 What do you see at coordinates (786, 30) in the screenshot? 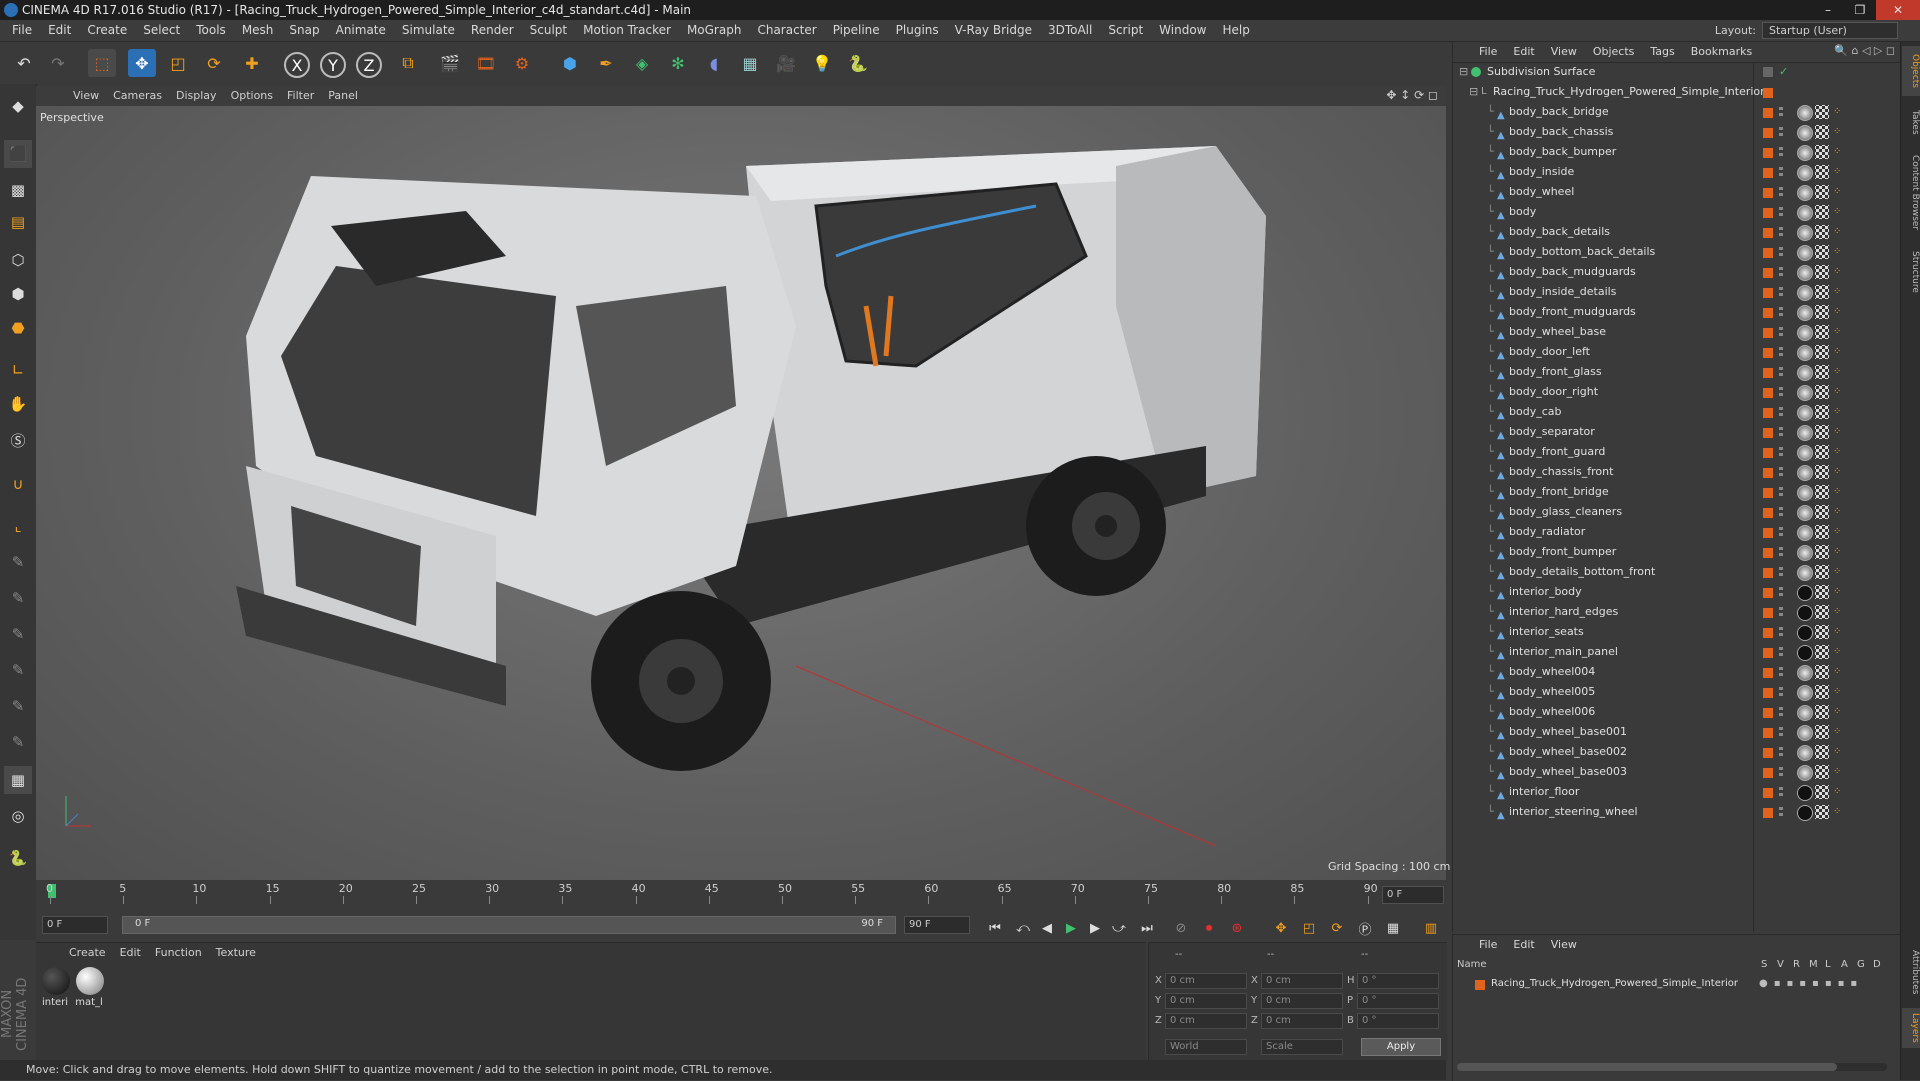
I see `menu-character: Character` at bounding box center [786, 30].